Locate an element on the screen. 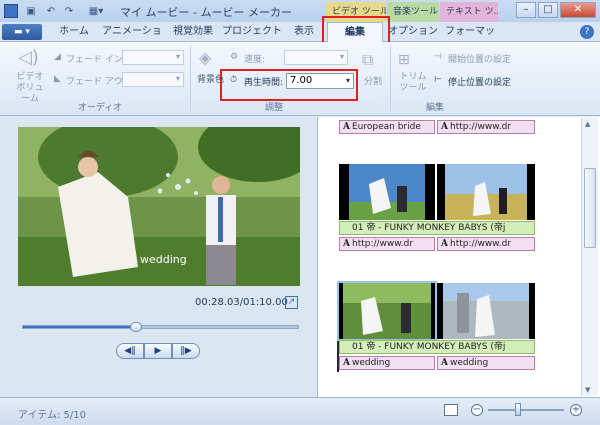 This screenshot has width=600, height=425. split-icon: ⧉ is located at coordinates (372, 60).